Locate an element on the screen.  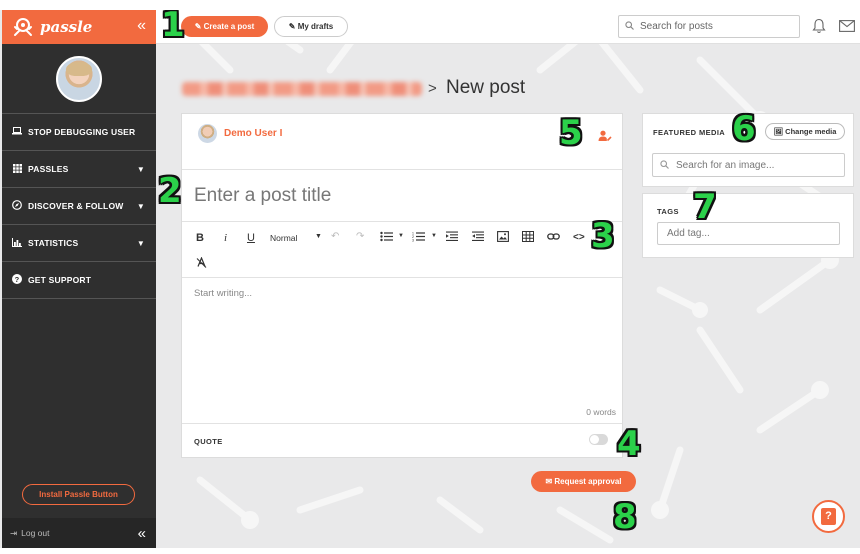
edit-square-icon: ✎ is located at coordinates (292, 26).